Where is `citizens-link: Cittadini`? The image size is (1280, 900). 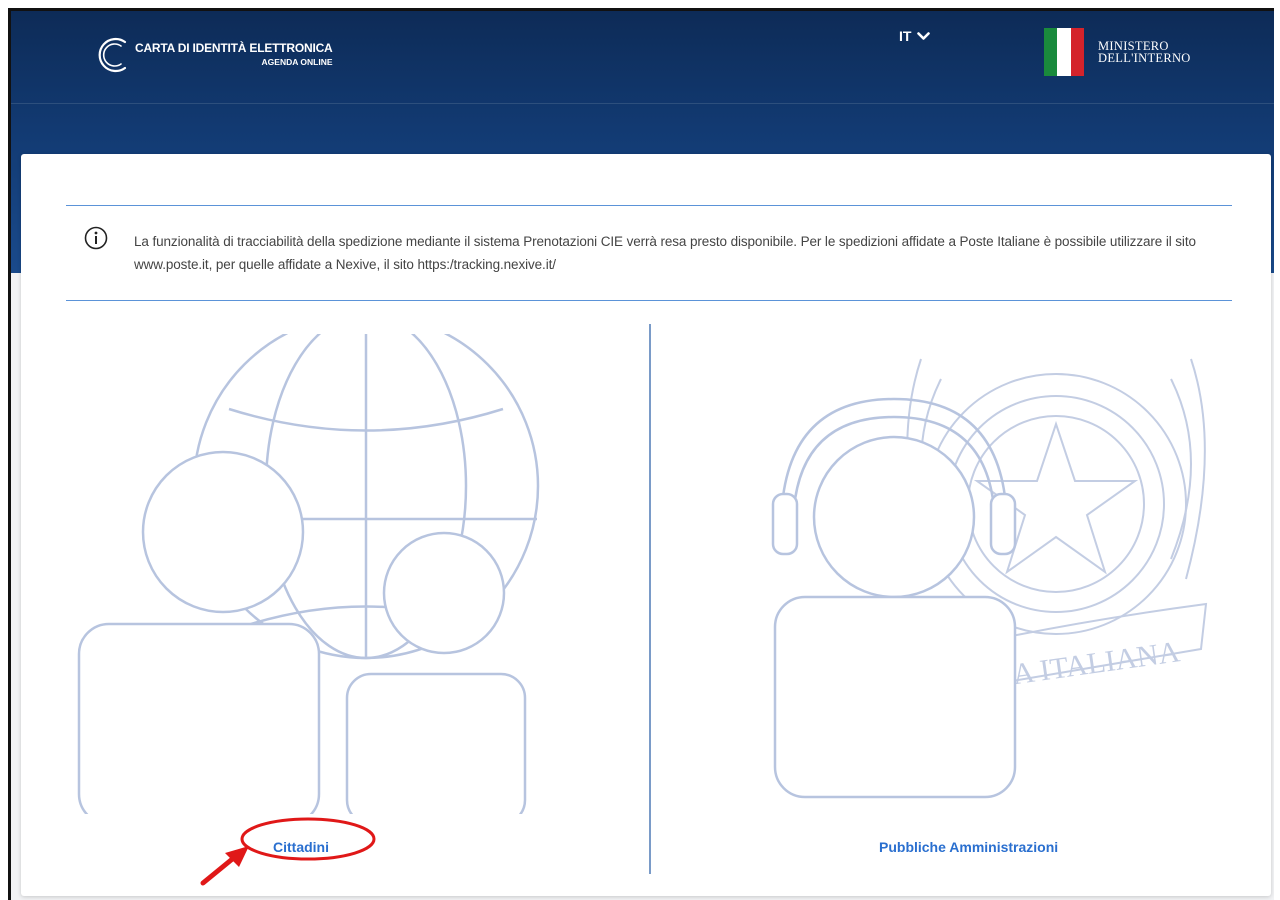
citizens-link: Cittadini is located at coordinates (301, 847).